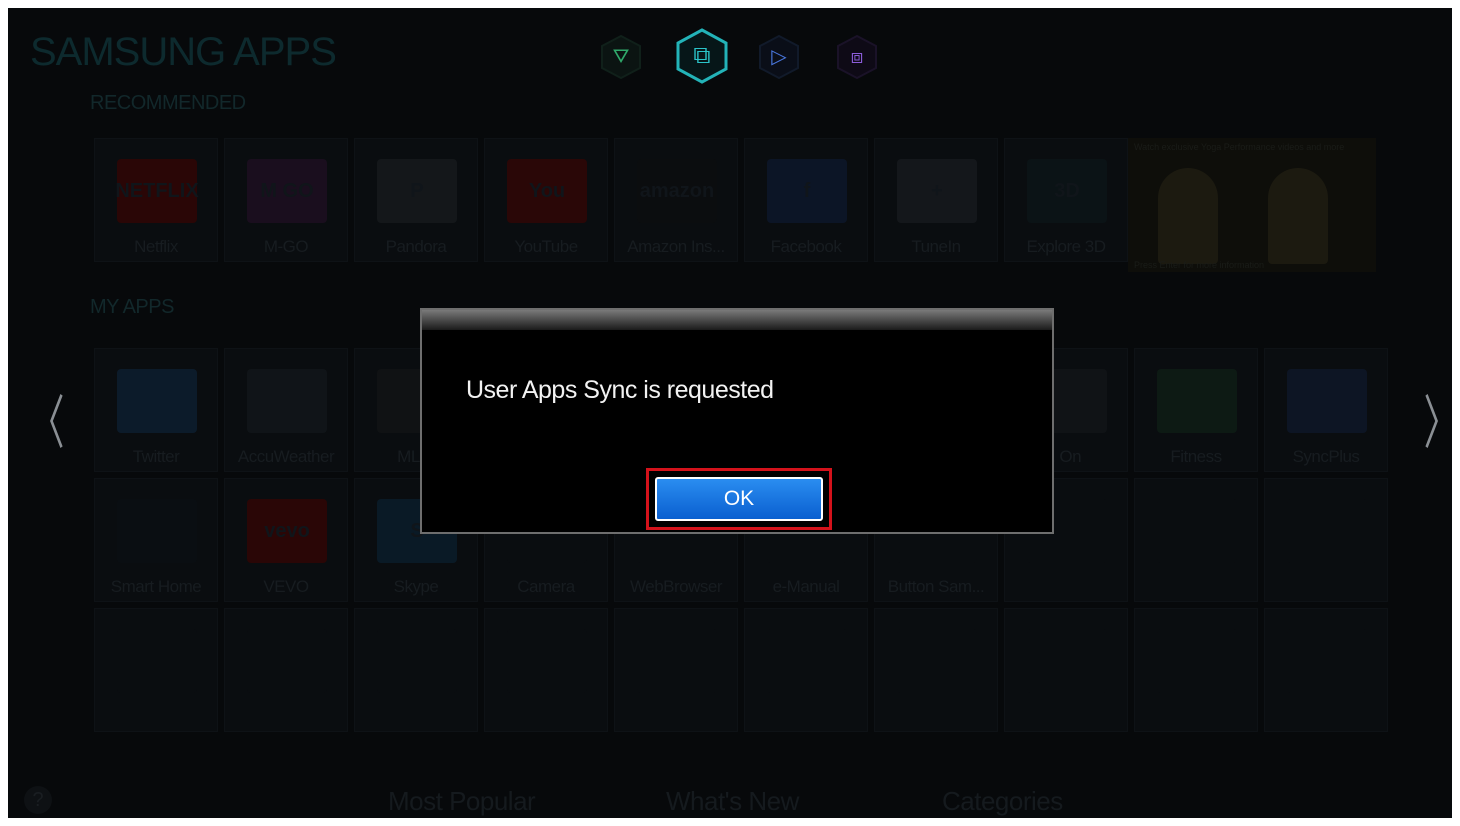 The height and width of the screenshot is (826, 1460). Describe the element at coordinates (806, 246) in the screenshot. I see `app-label: Facebook` at that location.